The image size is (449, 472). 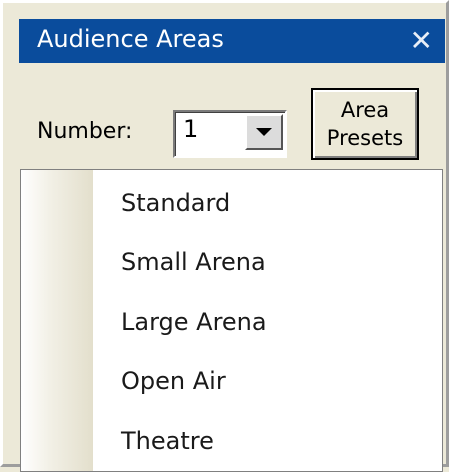 I want to click on number-value: 1, so click(x=191, y=129).